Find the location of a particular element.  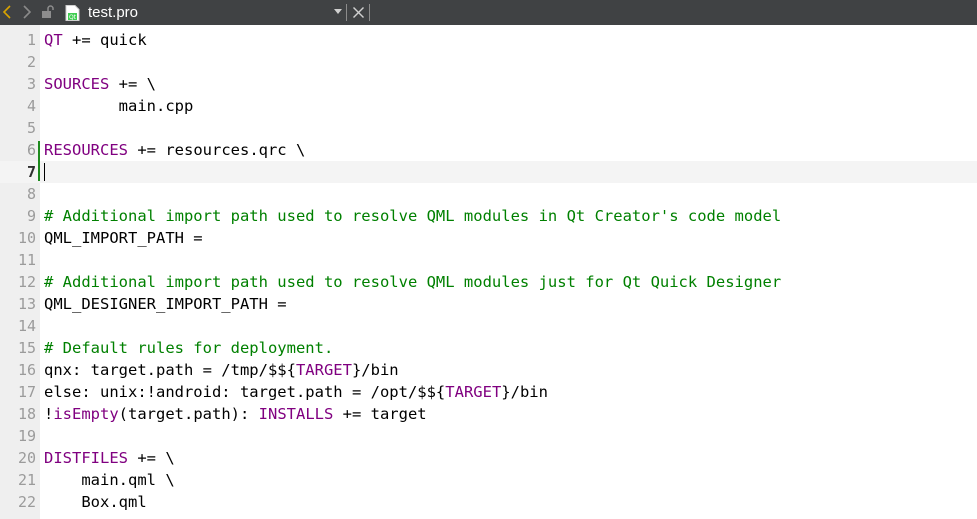

code-token: += quick is located at coordinates (104, 40).